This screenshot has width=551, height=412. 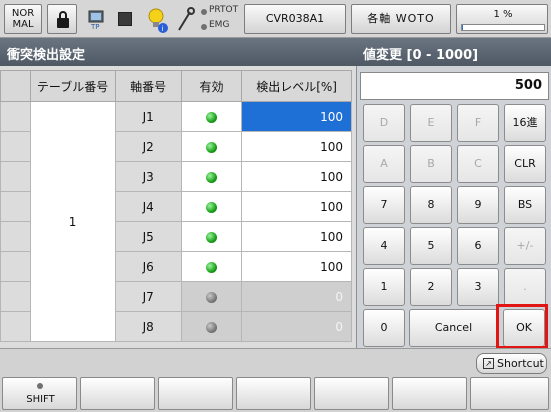 What do you see at coordinates (520, 363) in the screenshot?
I see `shortcut-label: Shortcut` at bounding box center [520, 363].